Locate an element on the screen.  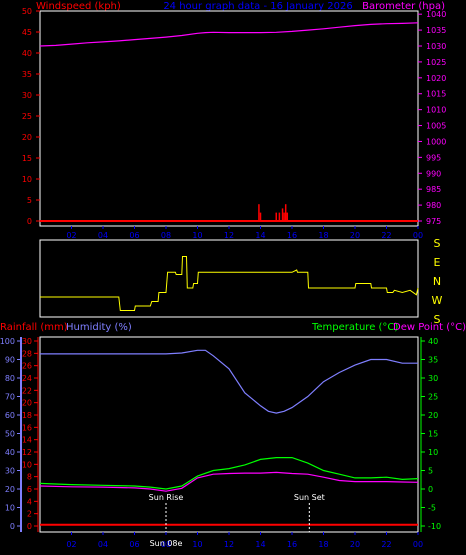
dewpoint-line is located at coordinates (229, 481).